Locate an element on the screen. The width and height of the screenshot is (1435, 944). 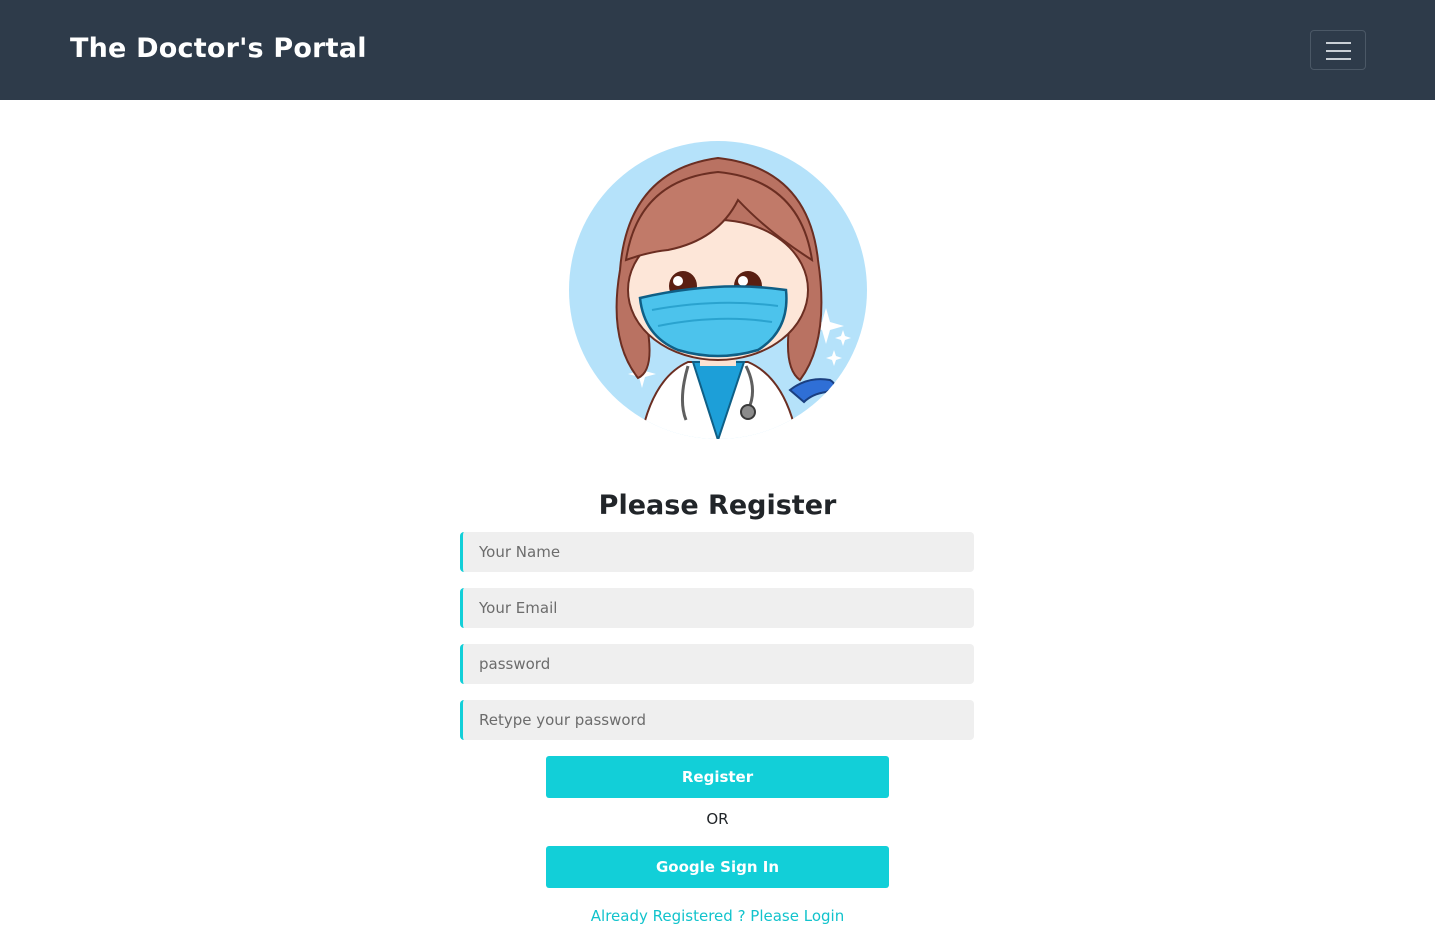
or-divider-text: OR is located at coordinates (717, 819).